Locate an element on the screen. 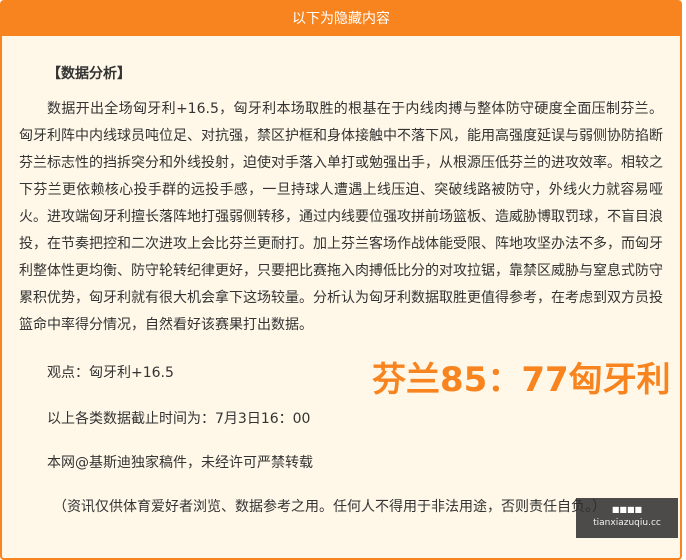  section-heading: 【数据分析】 is located at coordinates (89, 74).